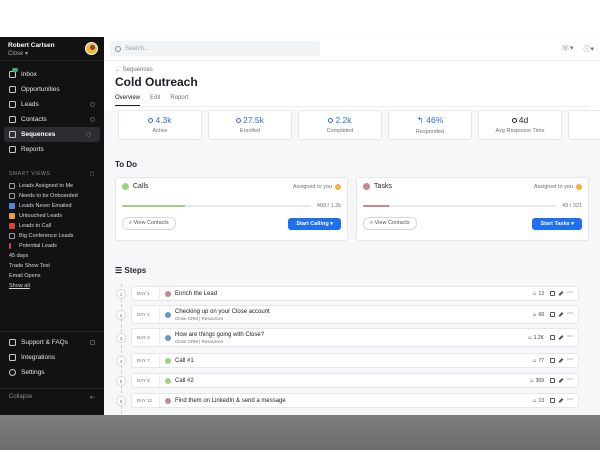  What do you see at coordinates (460, 206) in the screenshot?
I see `tasks-progress-bar` at bounding box center [460, 206].